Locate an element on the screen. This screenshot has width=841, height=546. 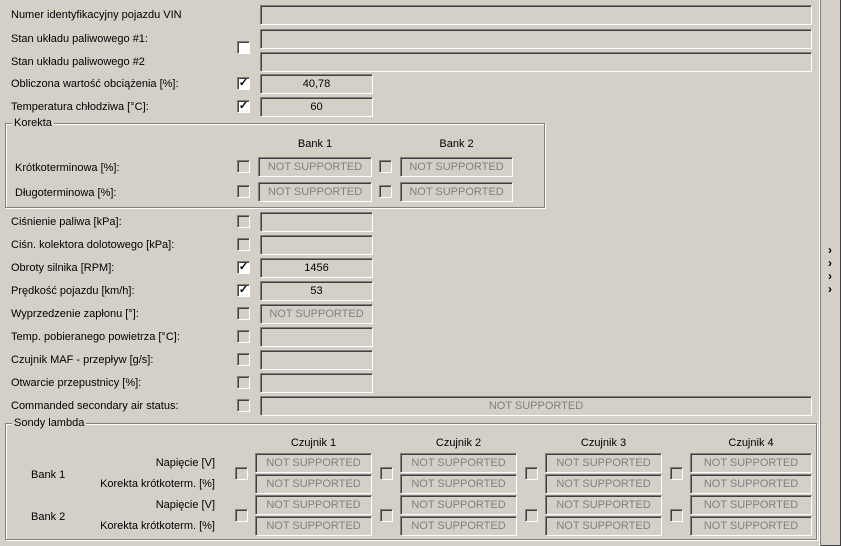
row-label: Stan układu paliwowego #2 is located at coordinates (78, 62).